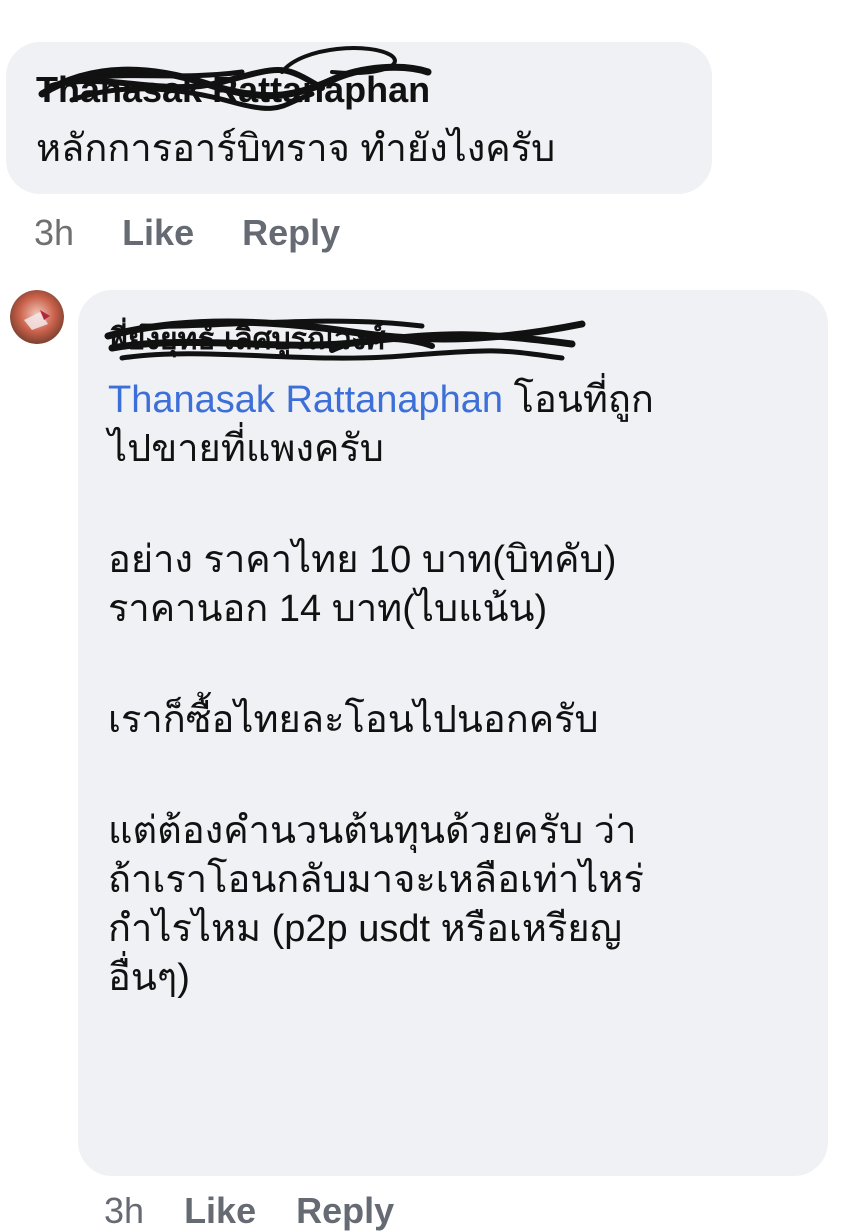 The height and width of the screenshot is (1232, 854). What do you see at coordinates (583, 400) in the screenshot?
I see `reply-line-text: โอนที่ถูก` at bounding box center [583, 400].